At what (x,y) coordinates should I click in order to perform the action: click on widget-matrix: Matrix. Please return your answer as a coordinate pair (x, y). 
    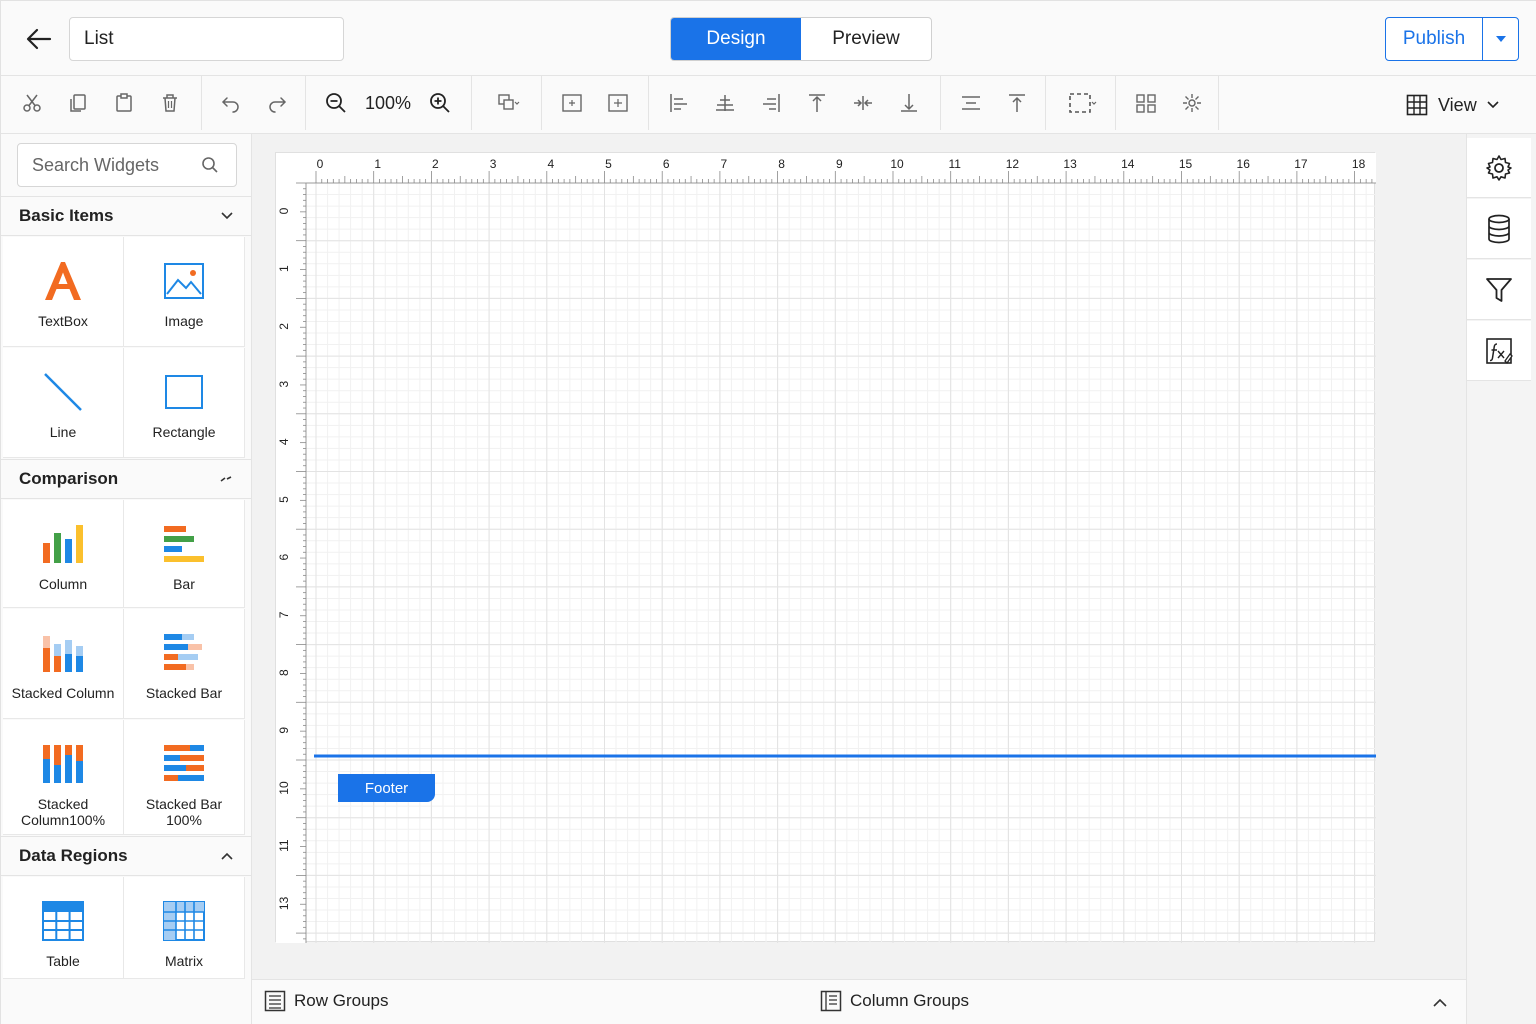
    Looking at the image, I should click on (184, 928).